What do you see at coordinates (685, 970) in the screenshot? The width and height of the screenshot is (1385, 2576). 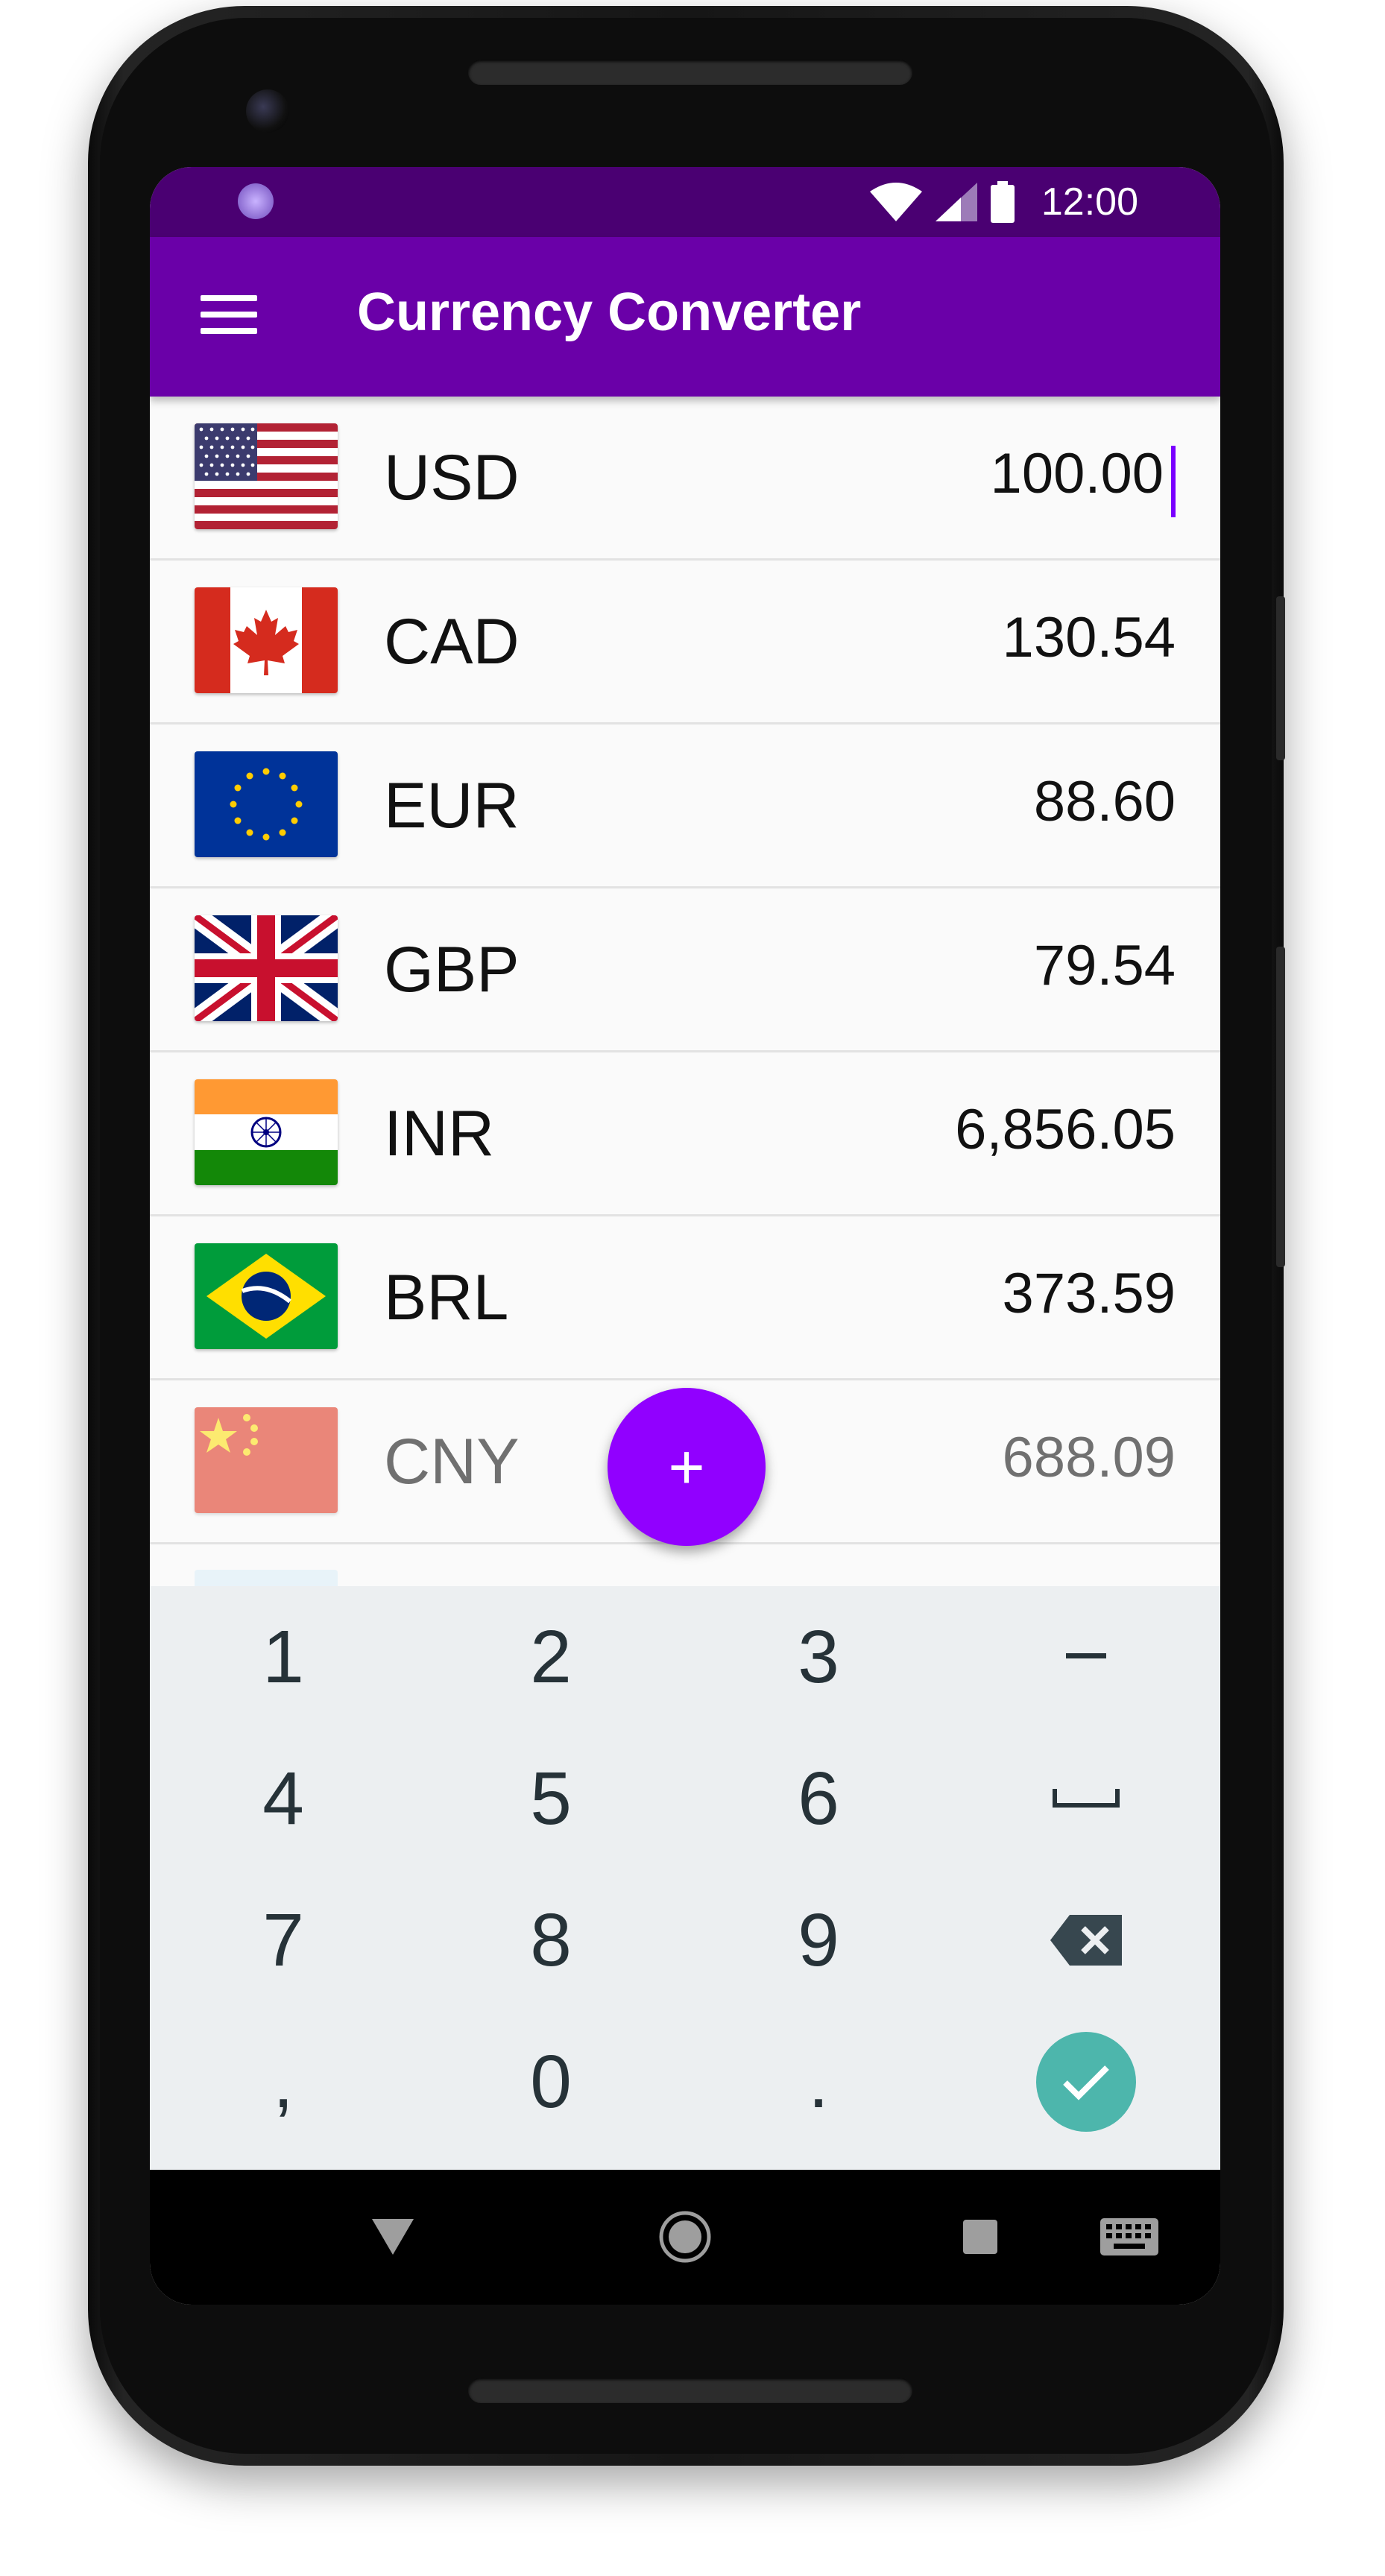 I see `currency-row-gbp: GBP 79.54` at bounding box center [685, 970].